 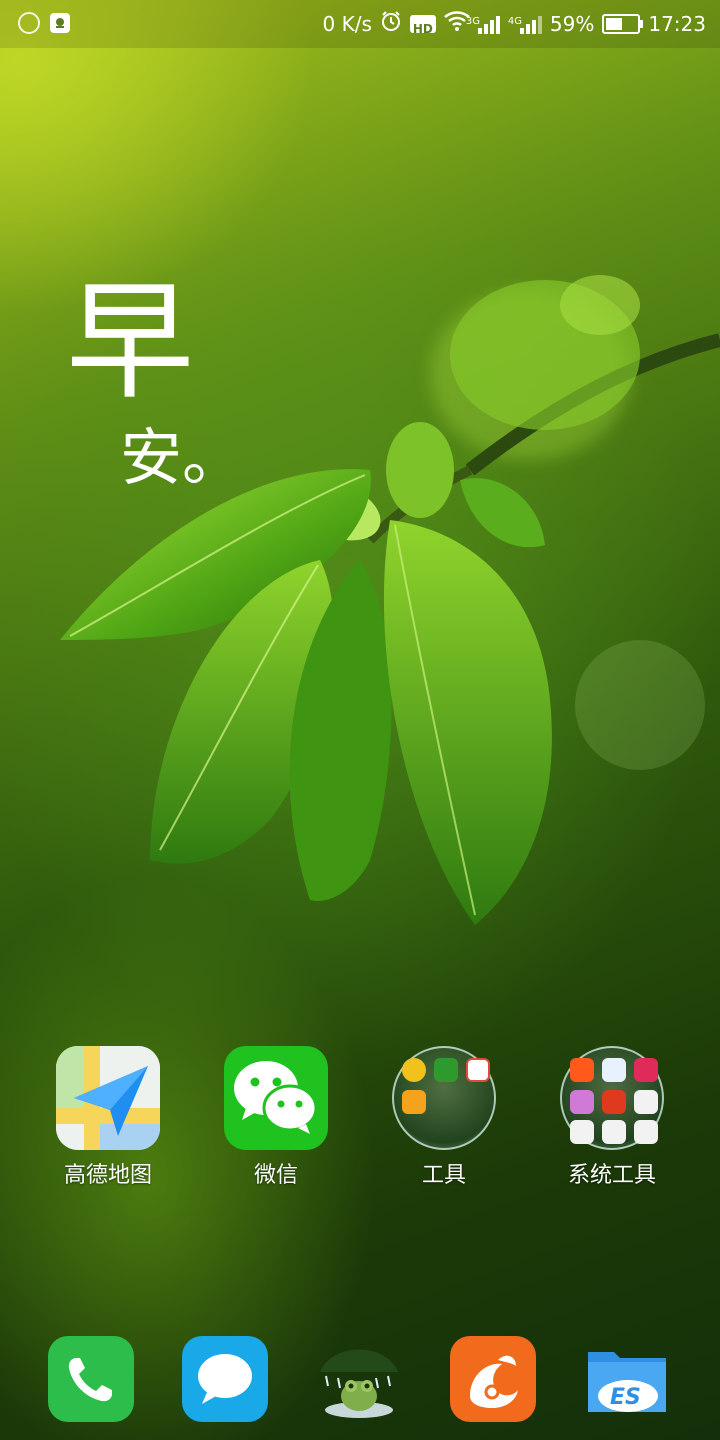 What do you see at coordinates (391, 24) in the screenshot?
I see `alarm-icon` at bounding box center [391, 24].